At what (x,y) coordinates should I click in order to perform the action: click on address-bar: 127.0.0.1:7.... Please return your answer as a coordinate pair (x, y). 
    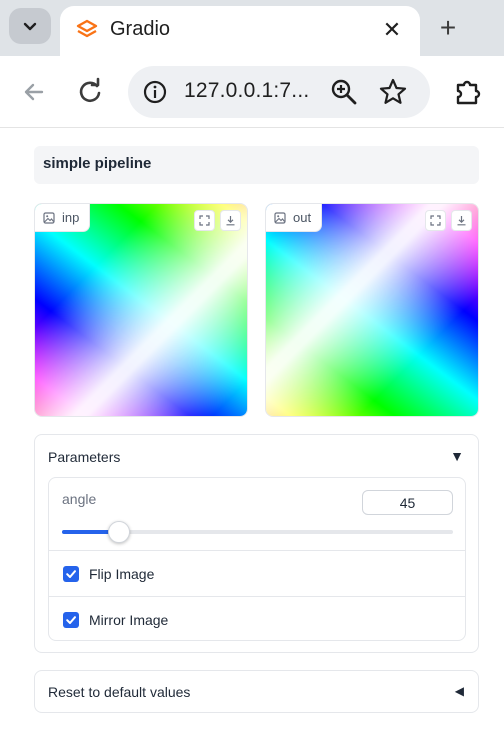
    Looking at the image, I should click on (279, 92).